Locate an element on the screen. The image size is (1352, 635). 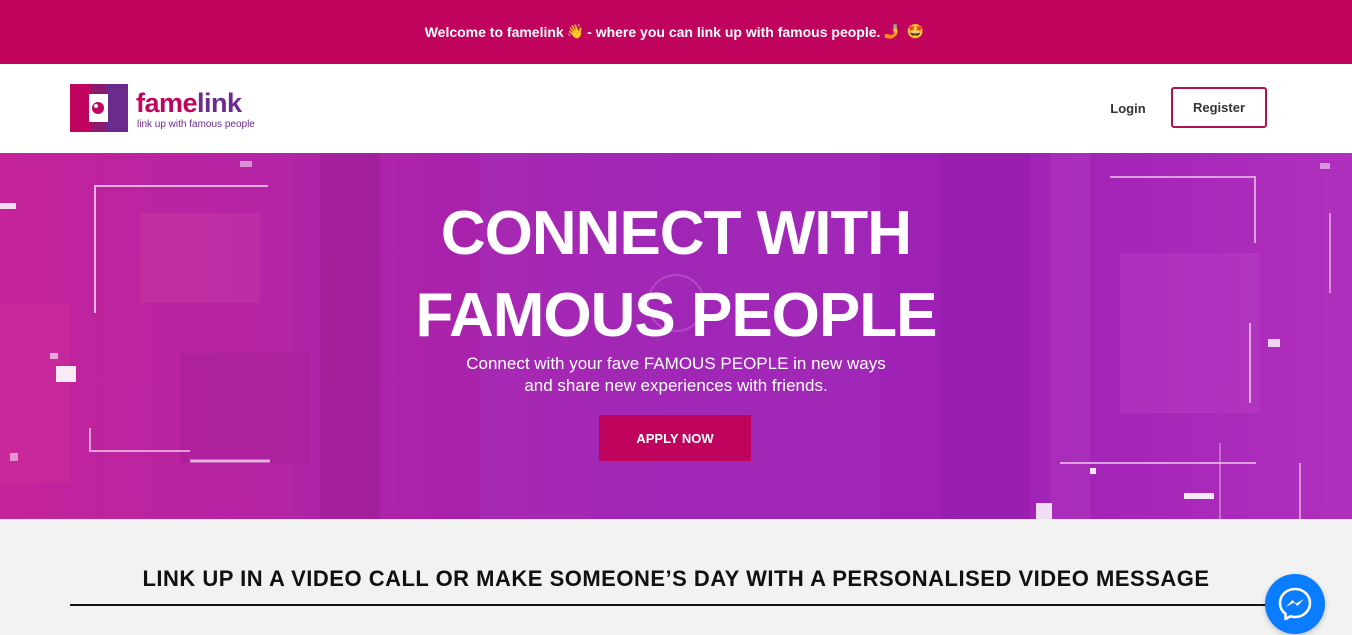
logo-word-fame: fame is located at coordinates (167, 103).